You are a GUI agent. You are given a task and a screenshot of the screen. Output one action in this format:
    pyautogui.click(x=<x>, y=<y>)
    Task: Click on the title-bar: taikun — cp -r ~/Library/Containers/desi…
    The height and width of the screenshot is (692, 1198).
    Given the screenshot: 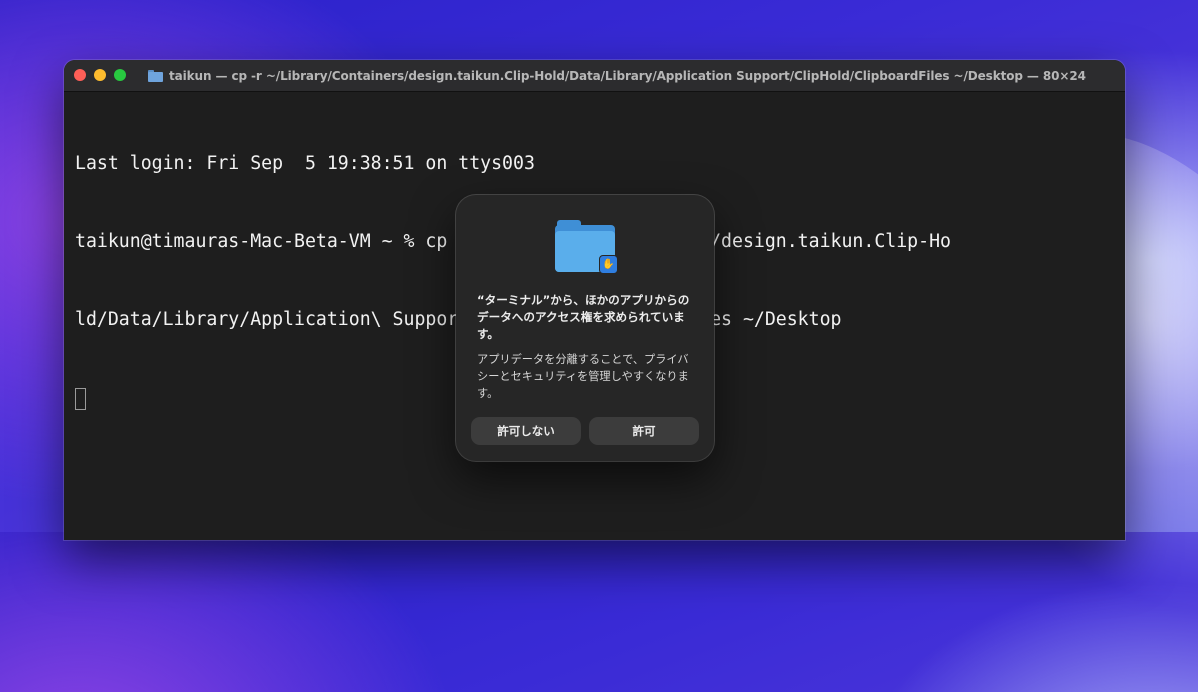 What is the action you would take?
    pyautogui.click(x=594, y=76)
    